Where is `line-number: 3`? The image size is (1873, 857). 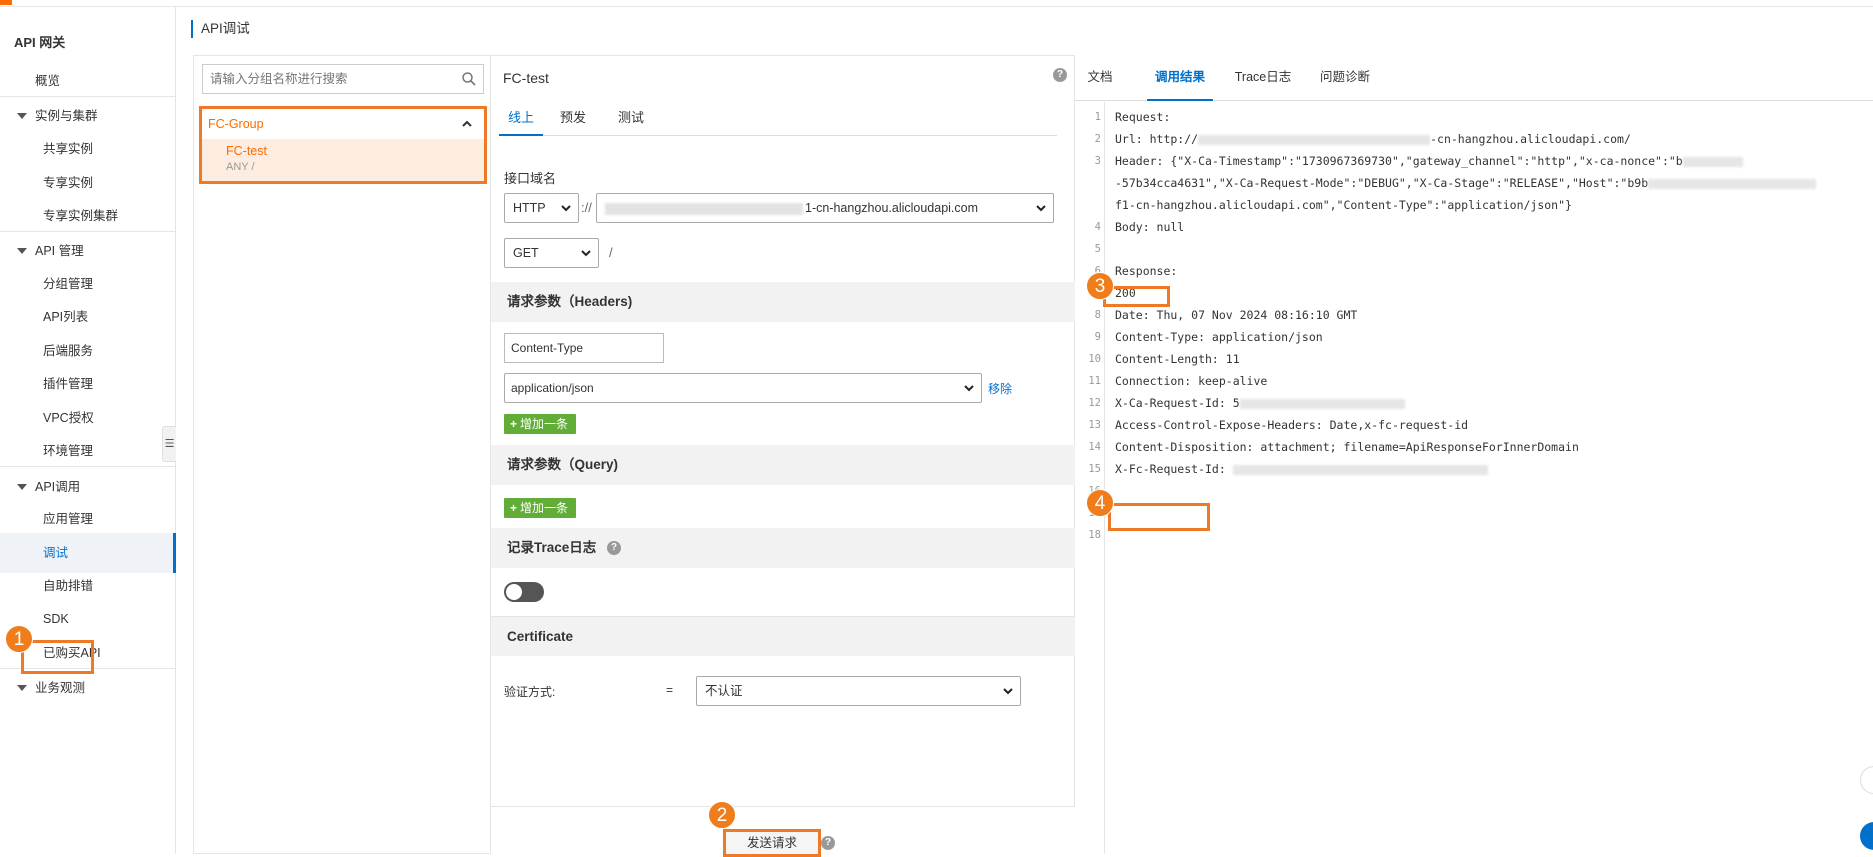 line-number: 3 is located at coordinates (1097, 161).